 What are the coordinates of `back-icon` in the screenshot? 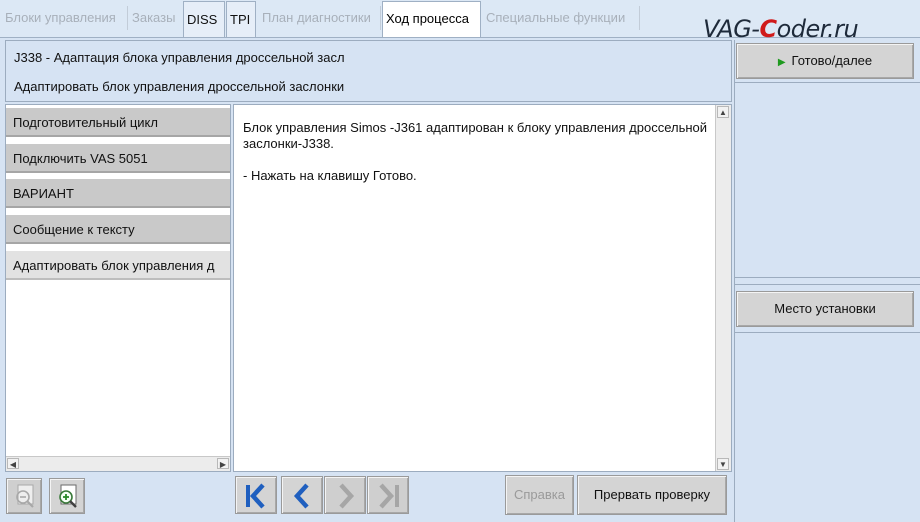 It's located at (301, 496).